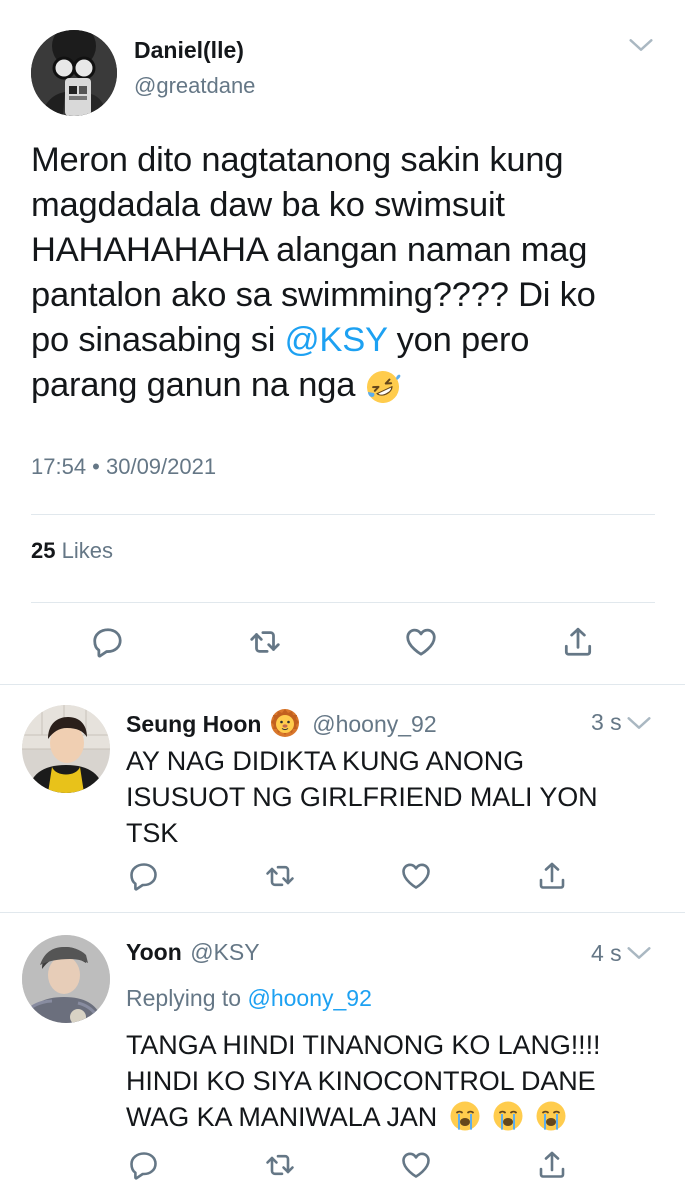 This screenshot has height=1200, width=685. I want to click on replying-to-label: Replying to, so click(184, 998).